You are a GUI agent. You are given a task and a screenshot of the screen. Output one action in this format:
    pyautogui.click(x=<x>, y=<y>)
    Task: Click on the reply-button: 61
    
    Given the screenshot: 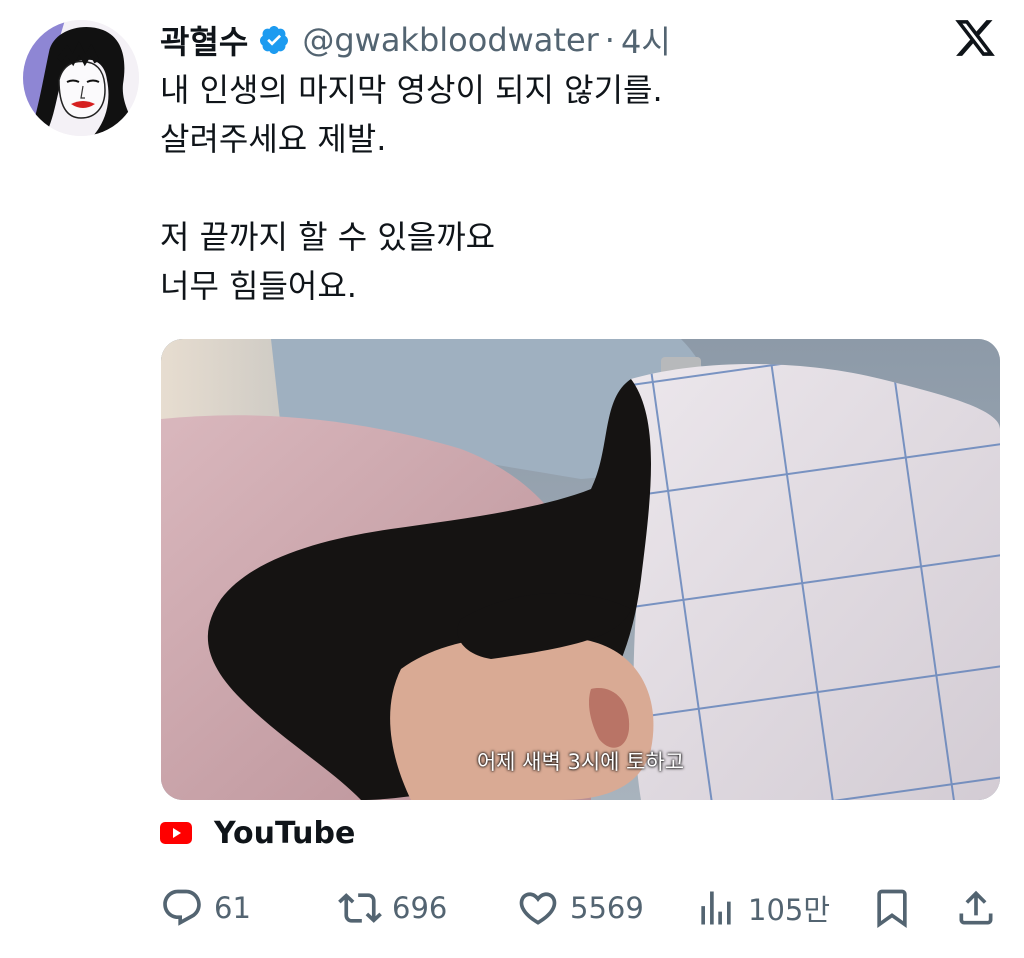 What is the action you would take?
    pyautogui.click(x=205, y=908)
    